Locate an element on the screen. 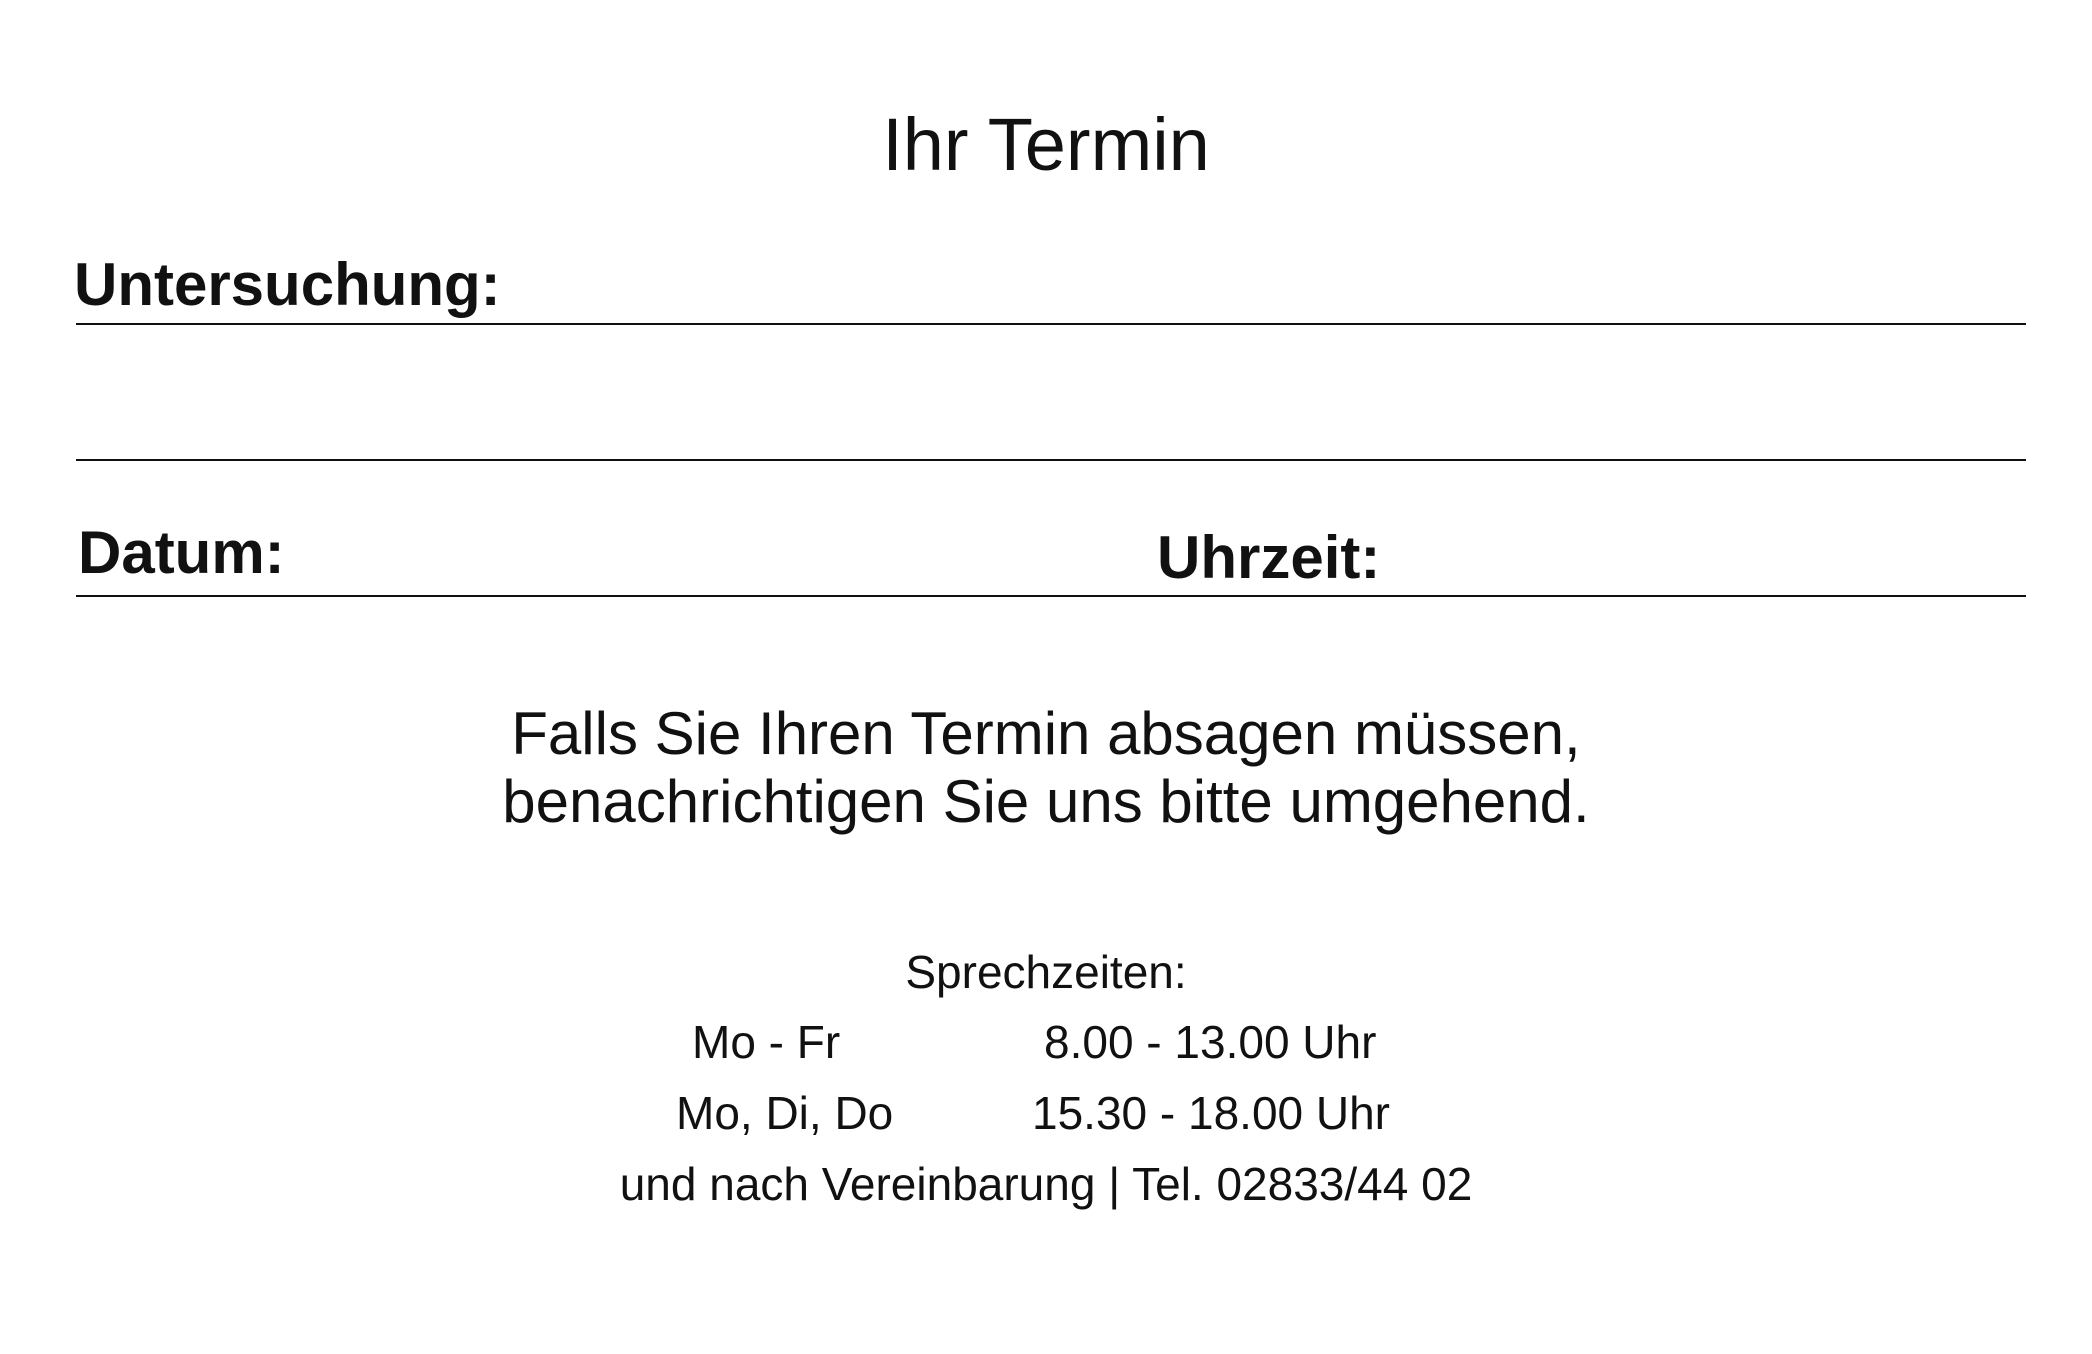  time-label: Uhrzeit: is located at coordinates (1269, 557).